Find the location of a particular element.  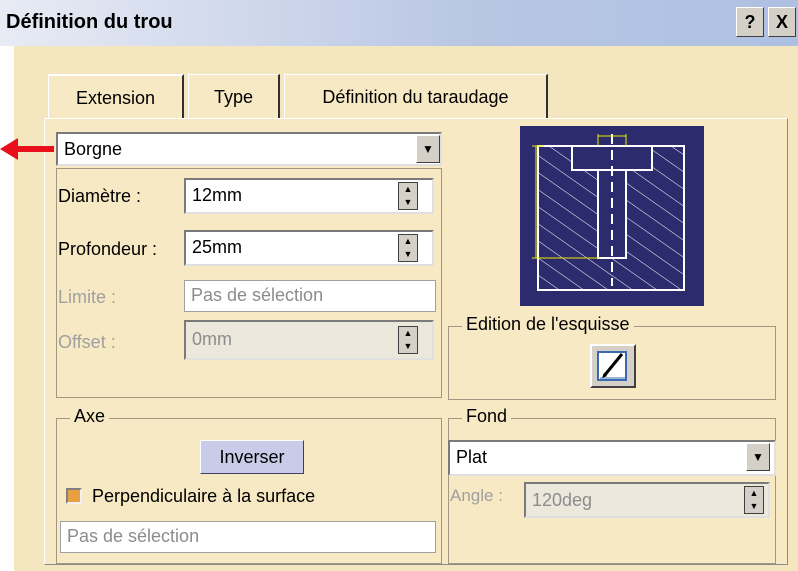

title-bar: Définition du trou ? X is located at coordinates (399, 23).